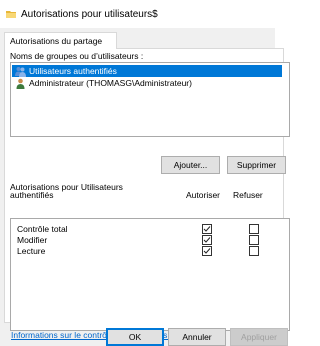 The image size is (320, 346). What do you see at coordinates (32, 240) in the screenshot?
I see `permission-name: Modifier` at bounding box center [32, 240].